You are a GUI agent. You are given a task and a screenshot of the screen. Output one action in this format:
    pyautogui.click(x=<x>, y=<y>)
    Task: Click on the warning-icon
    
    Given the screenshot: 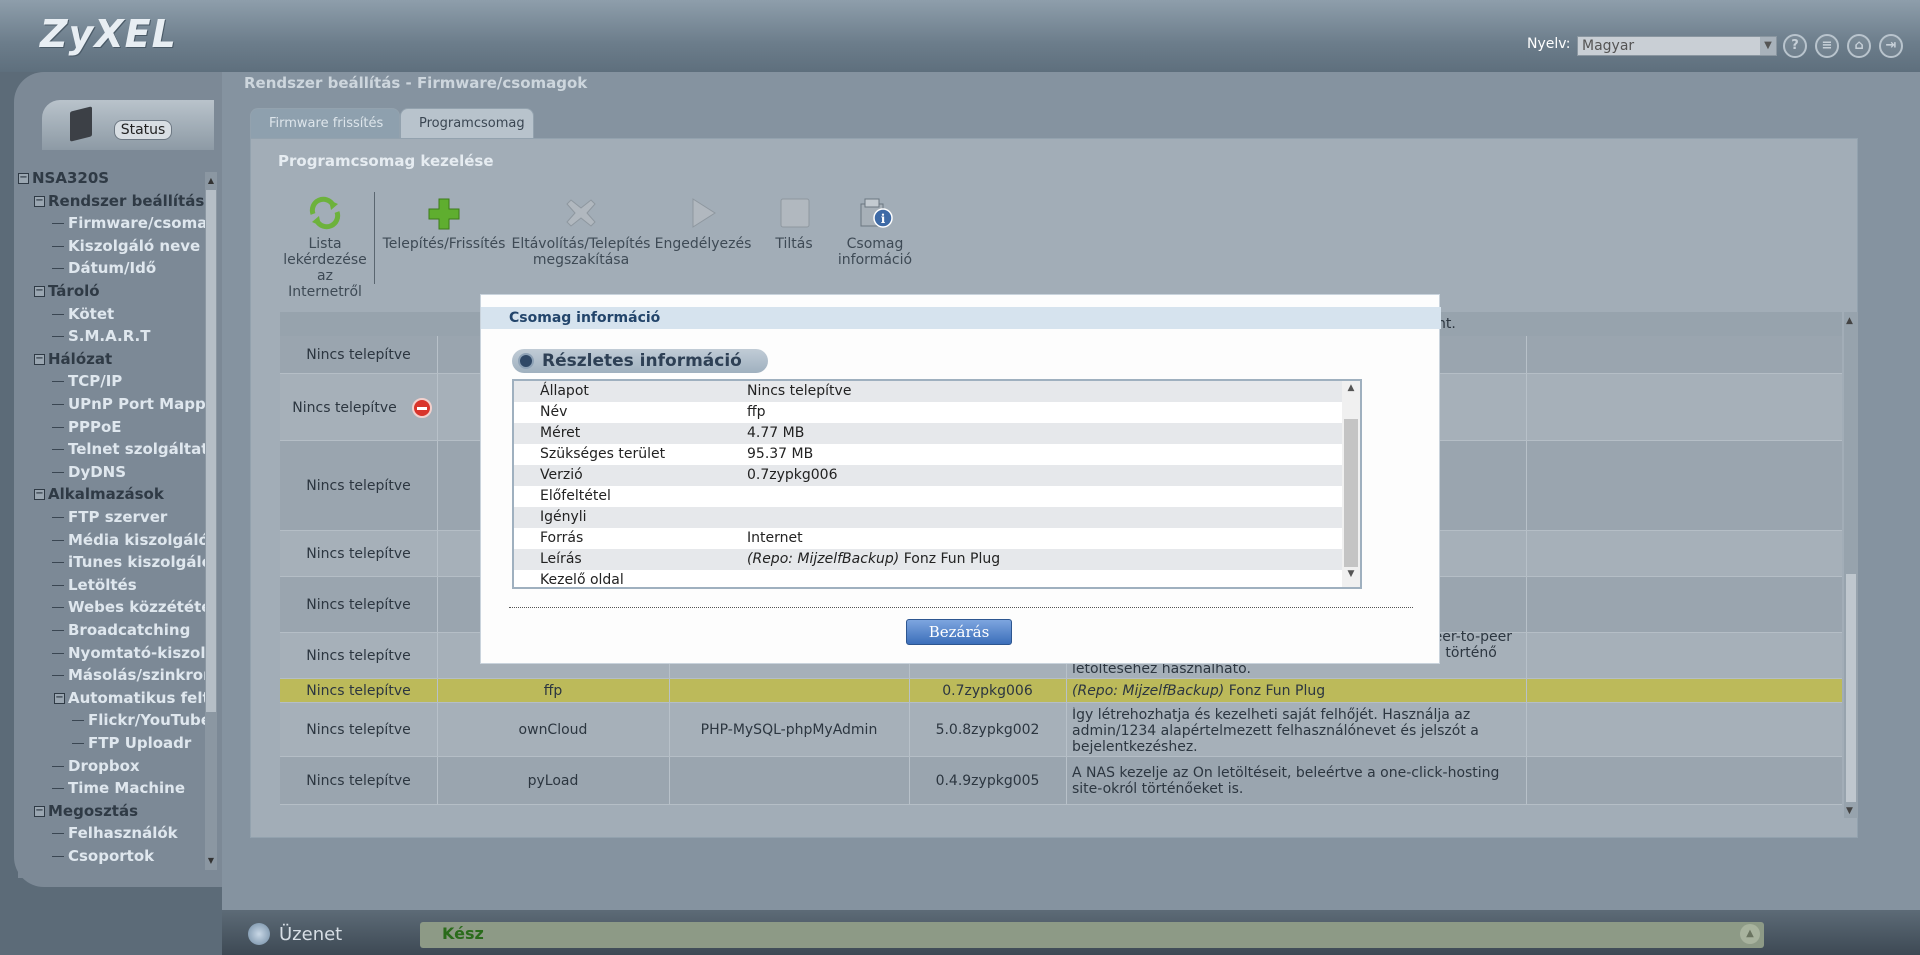 What is the action you would take?
    pyautogui.click(x=422, y=407)
    